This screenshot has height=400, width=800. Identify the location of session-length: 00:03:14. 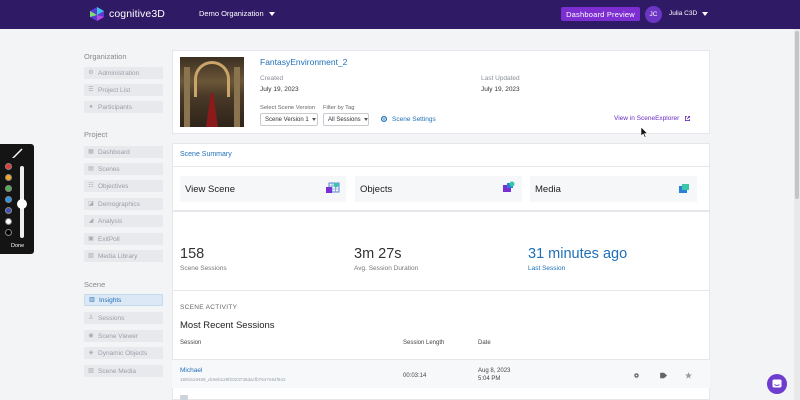
(415, 376).